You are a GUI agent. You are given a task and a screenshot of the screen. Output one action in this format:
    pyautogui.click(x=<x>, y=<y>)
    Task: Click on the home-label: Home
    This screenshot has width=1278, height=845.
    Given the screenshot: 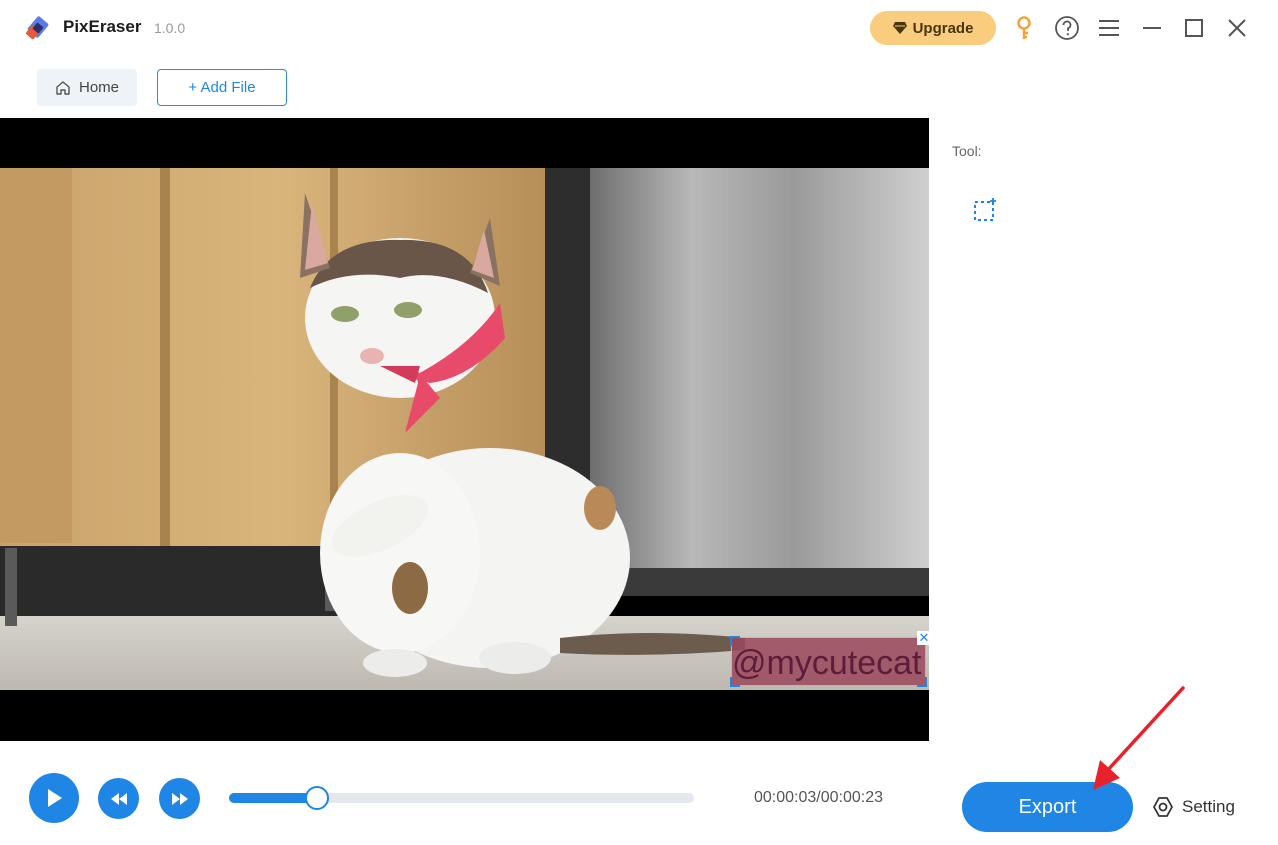 What is the action you would take?
    pyautogui.click(x=98, y=87)
    